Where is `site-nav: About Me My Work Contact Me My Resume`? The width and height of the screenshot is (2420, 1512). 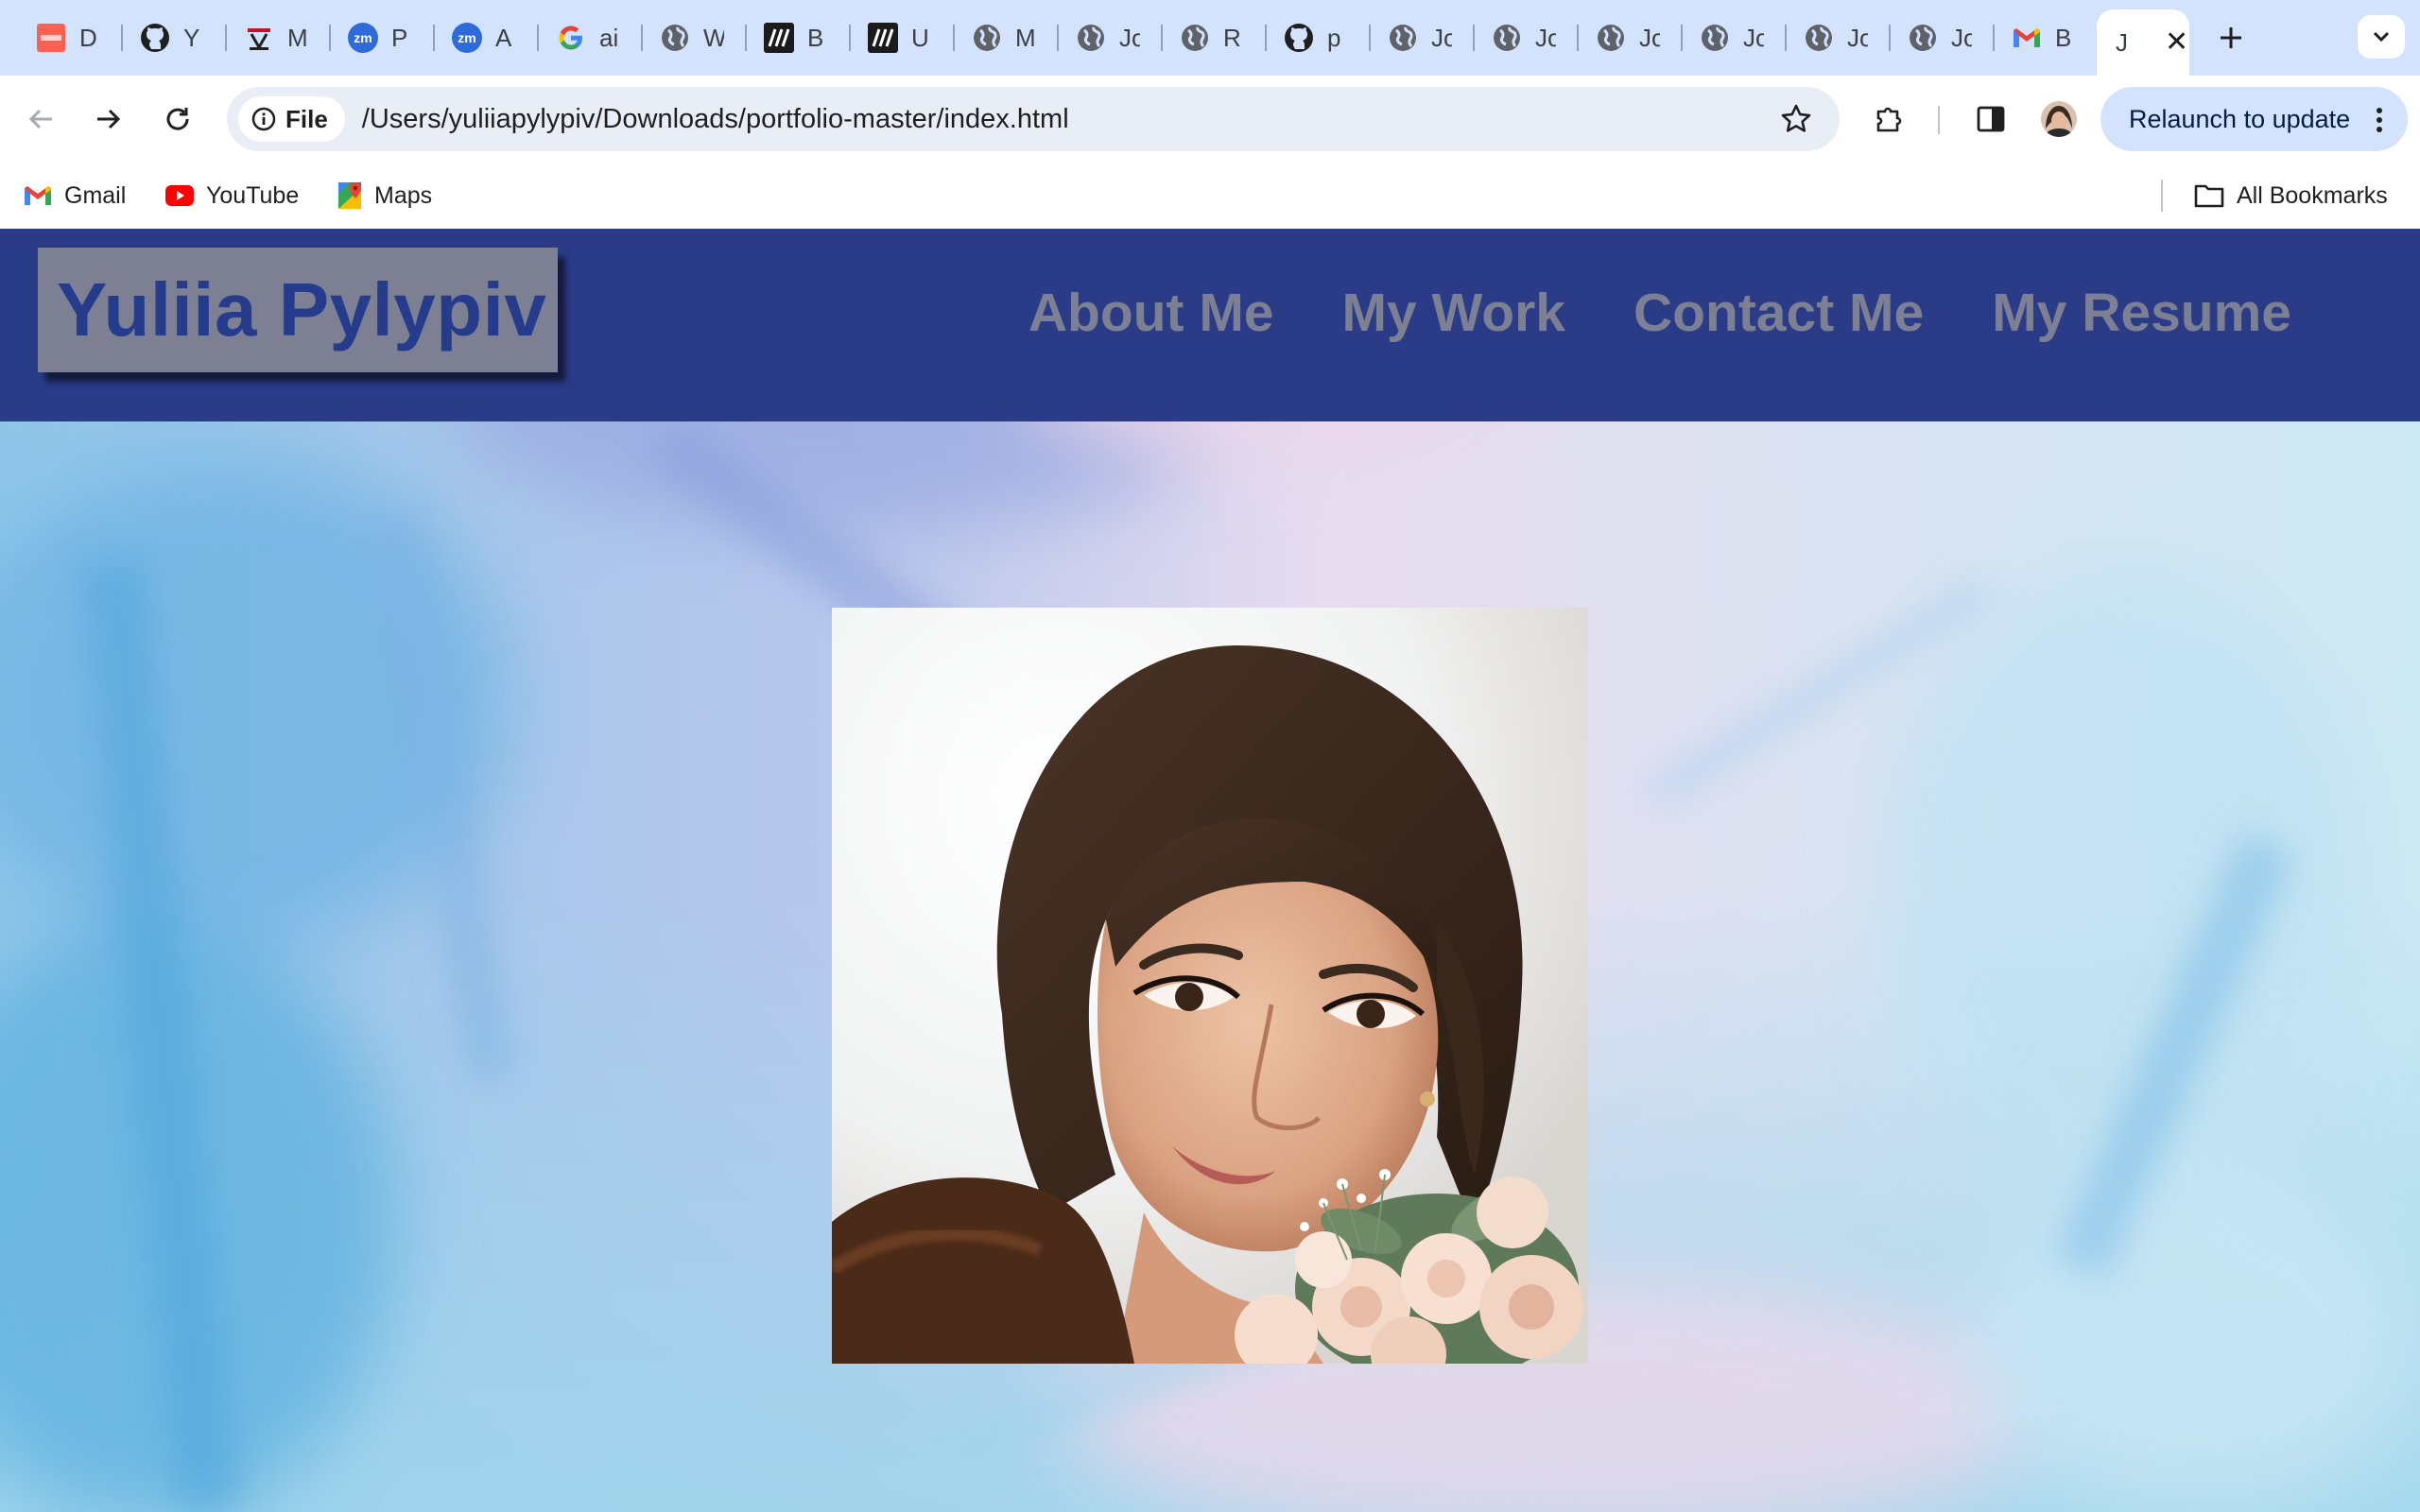
site-nav: About Me My Work Contact Me My Resume is located at coordinates (1659, 313).